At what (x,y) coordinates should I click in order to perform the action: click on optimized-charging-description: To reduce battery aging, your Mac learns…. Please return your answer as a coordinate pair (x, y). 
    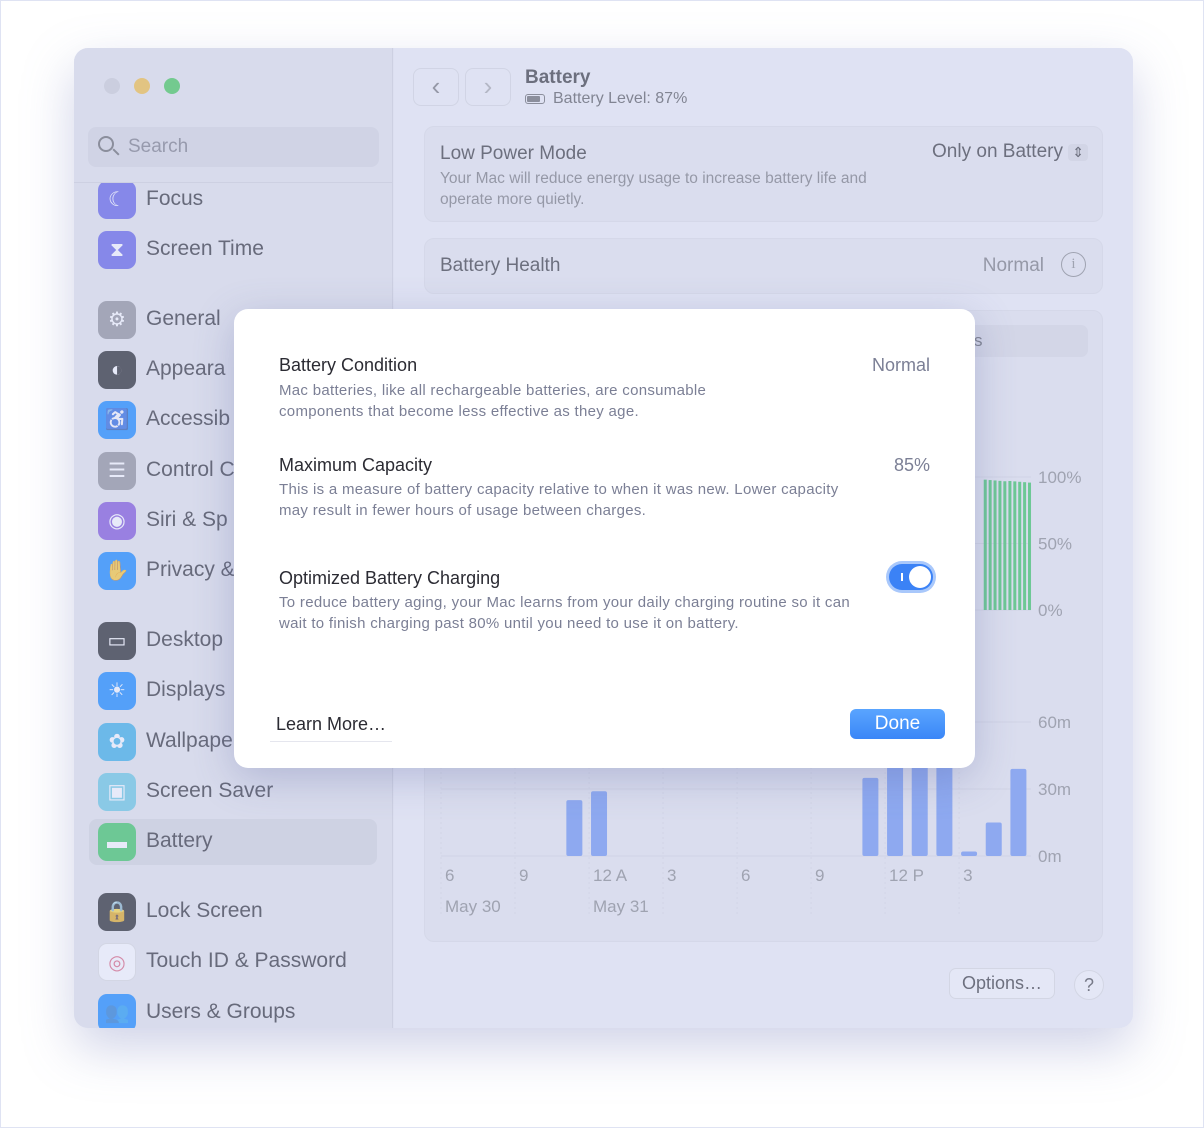
    Looking at the image, I should click on (565, 613).